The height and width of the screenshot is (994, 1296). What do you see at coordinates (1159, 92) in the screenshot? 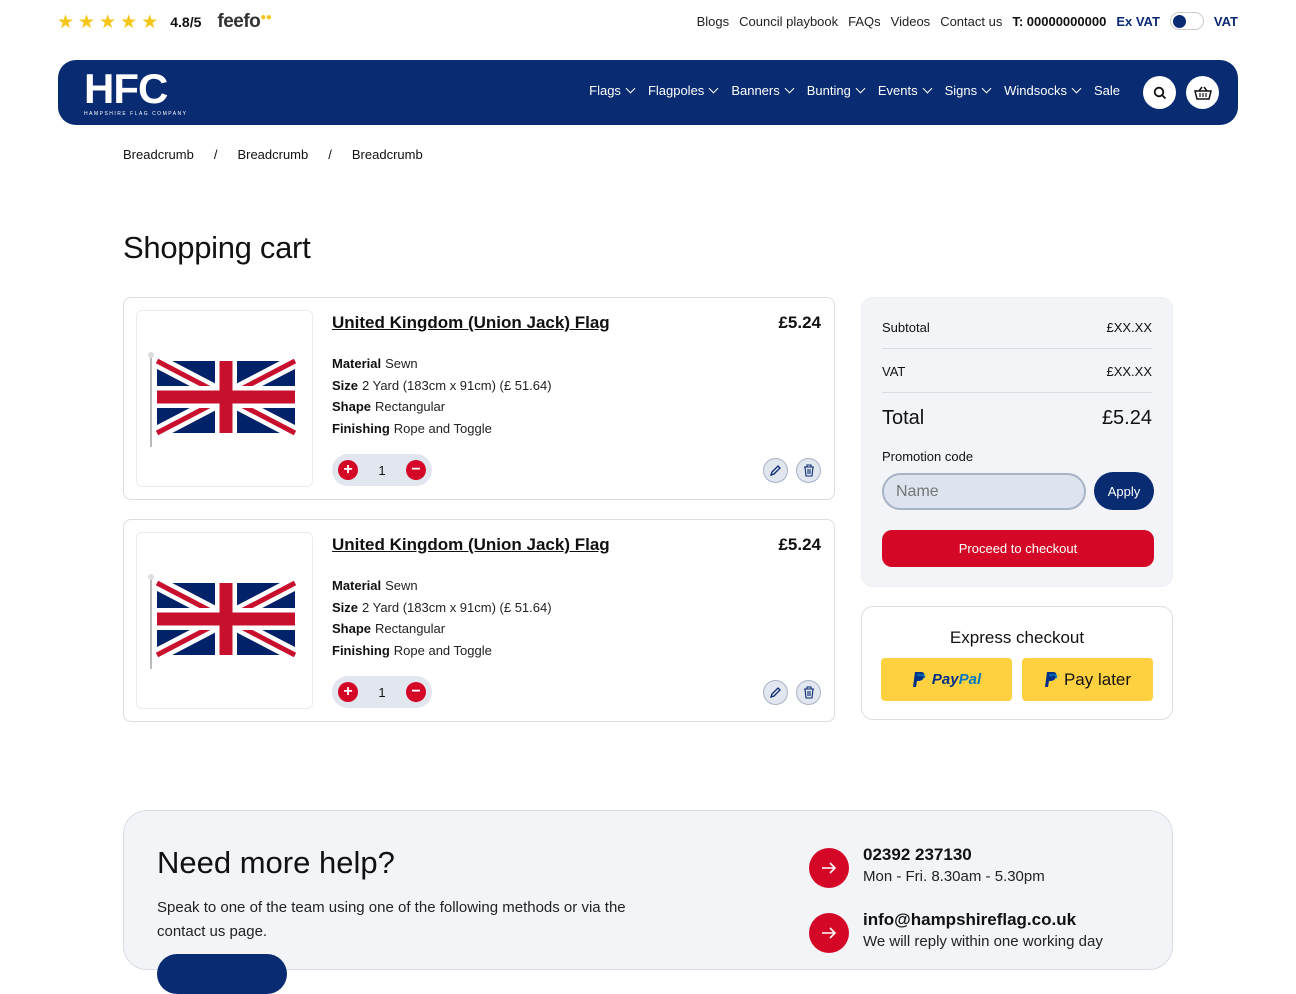
I see `search-button` at bounding box center [1159, 92].